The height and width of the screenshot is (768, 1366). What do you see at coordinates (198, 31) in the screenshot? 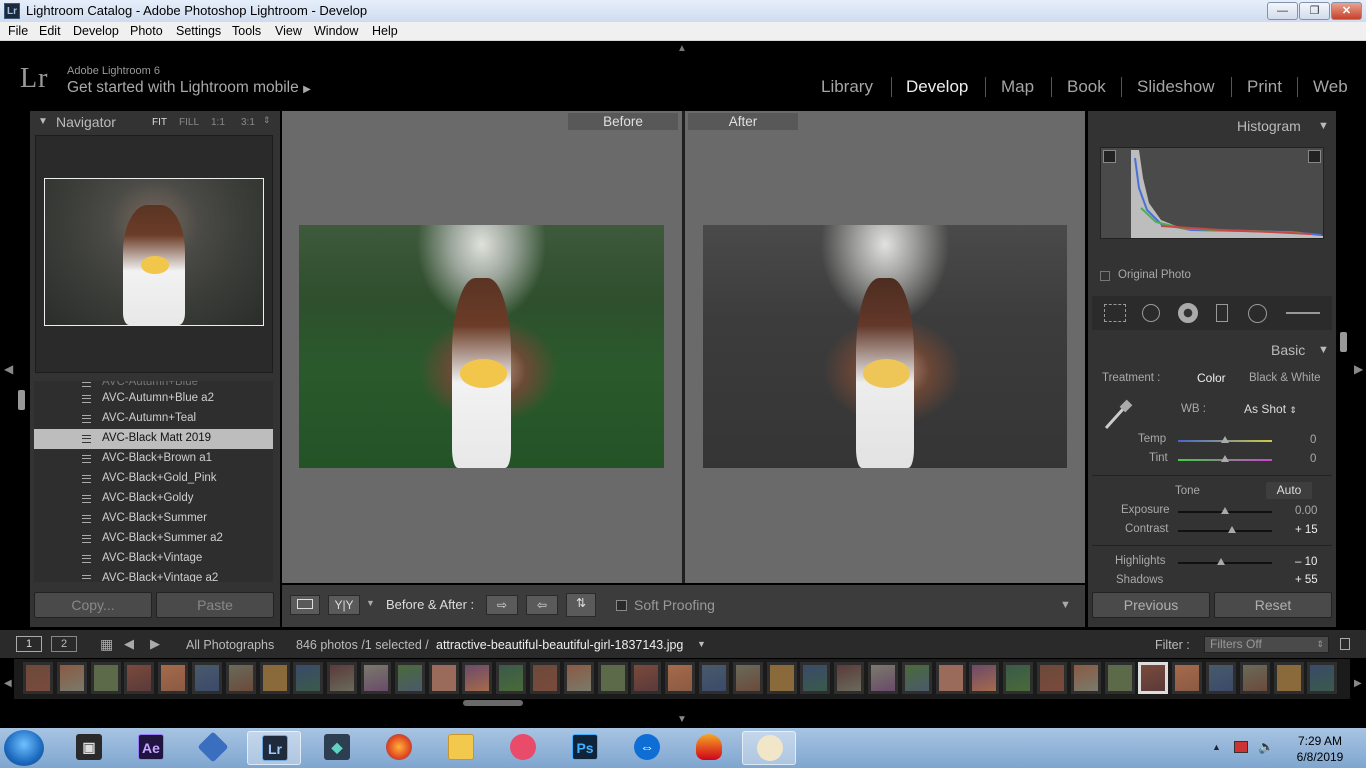
I see `menu-settings: Settings` at bounding box center [198, 31].